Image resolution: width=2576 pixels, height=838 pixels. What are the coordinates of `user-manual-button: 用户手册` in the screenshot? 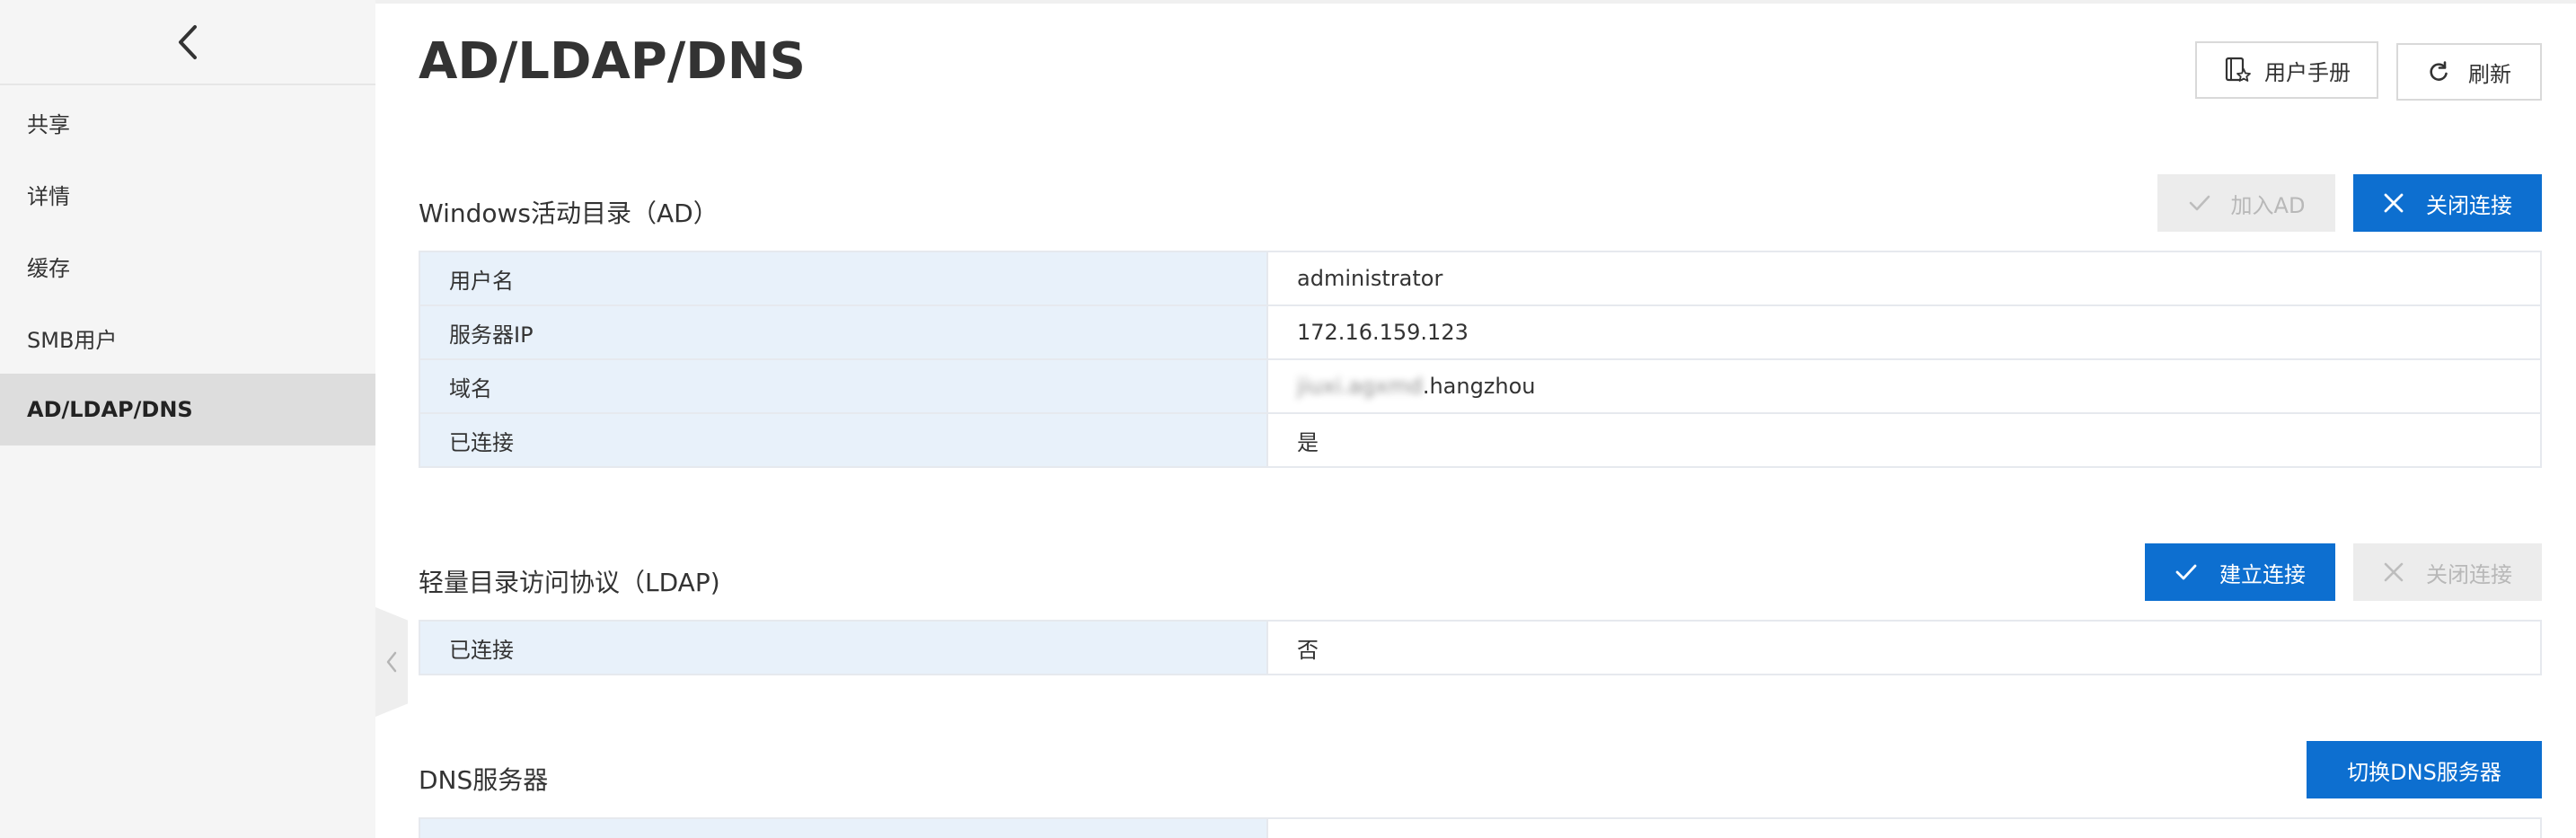 It's located at (2286, 70).